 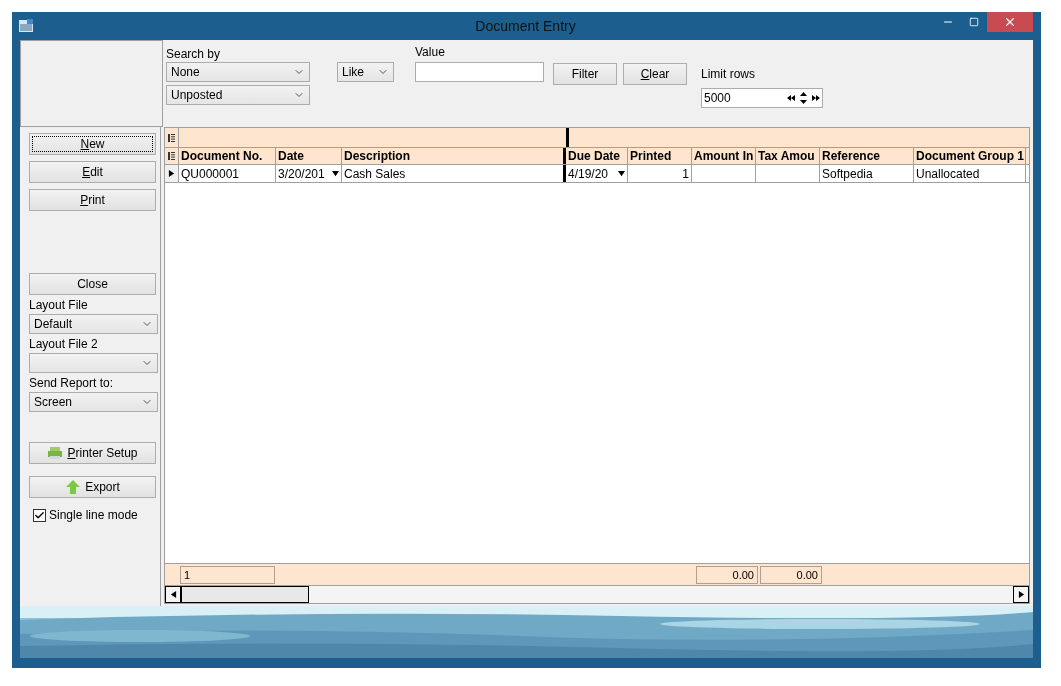 What do you see at coordinates (93, 515) in the screenshot?
I see `checkbox-label: Single line mode` at bounding box center [93, 515].